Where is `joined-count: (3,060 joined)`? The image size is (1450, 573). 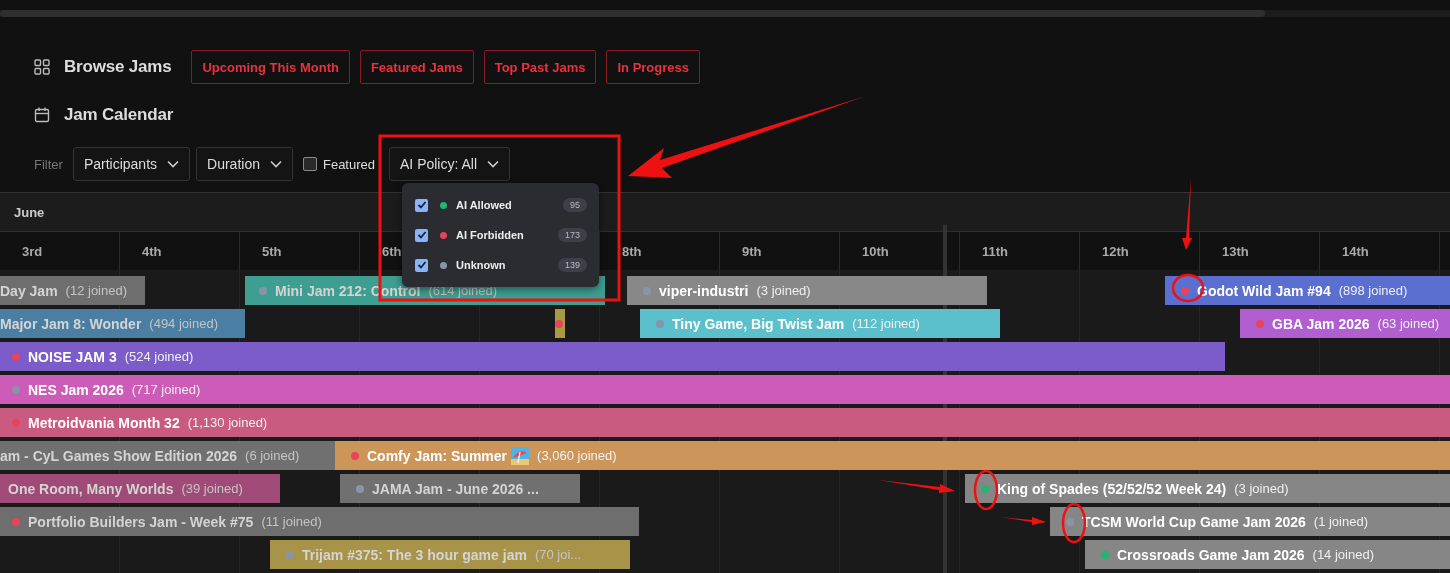
joined-count: (3,060 joined) is located at coordinates (577, 455).